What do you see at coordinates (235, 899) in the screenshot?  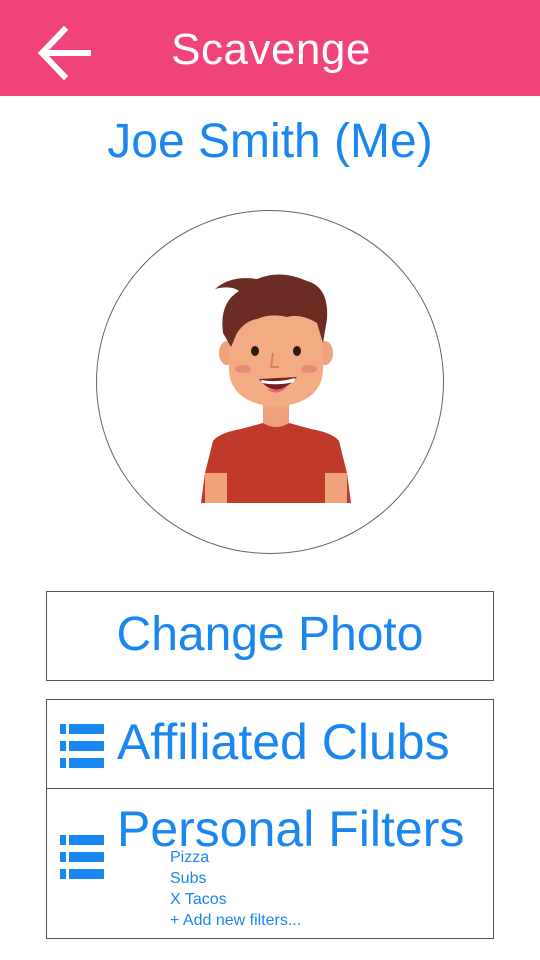 I see `filter-item-tacos: X Tacos` at bounding box center [235, 899].